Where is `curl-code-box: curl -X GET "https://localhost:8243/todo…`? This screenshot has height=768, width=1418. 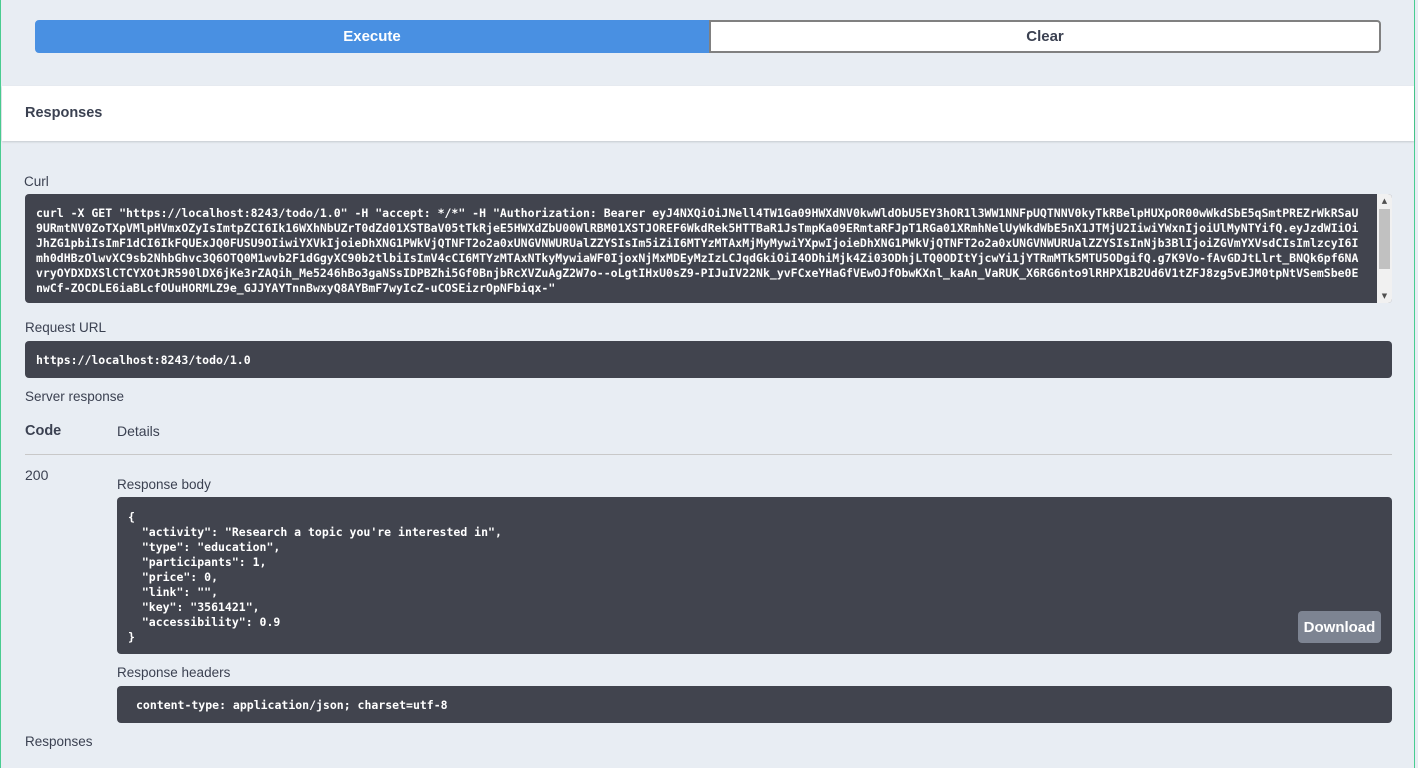 curl-code-box: curl -X GET "https://localhost:8243/todo… is located at coordinates (708, 248).